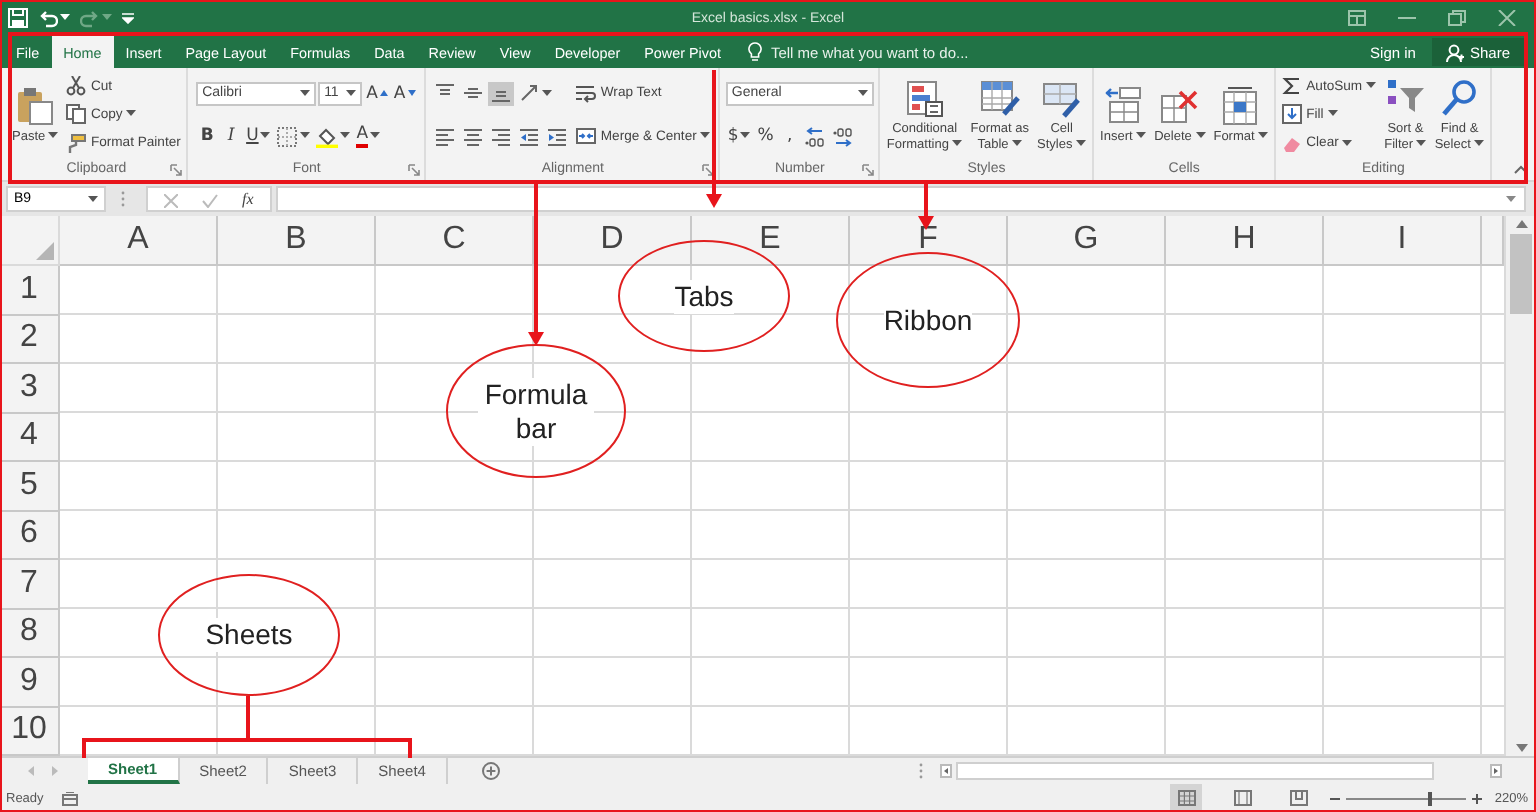 The image size is (1536, 812). What do you see at coordinates (929, 241) in the screenshot?
I see `column-header: F` at bounding box center [929, 241].